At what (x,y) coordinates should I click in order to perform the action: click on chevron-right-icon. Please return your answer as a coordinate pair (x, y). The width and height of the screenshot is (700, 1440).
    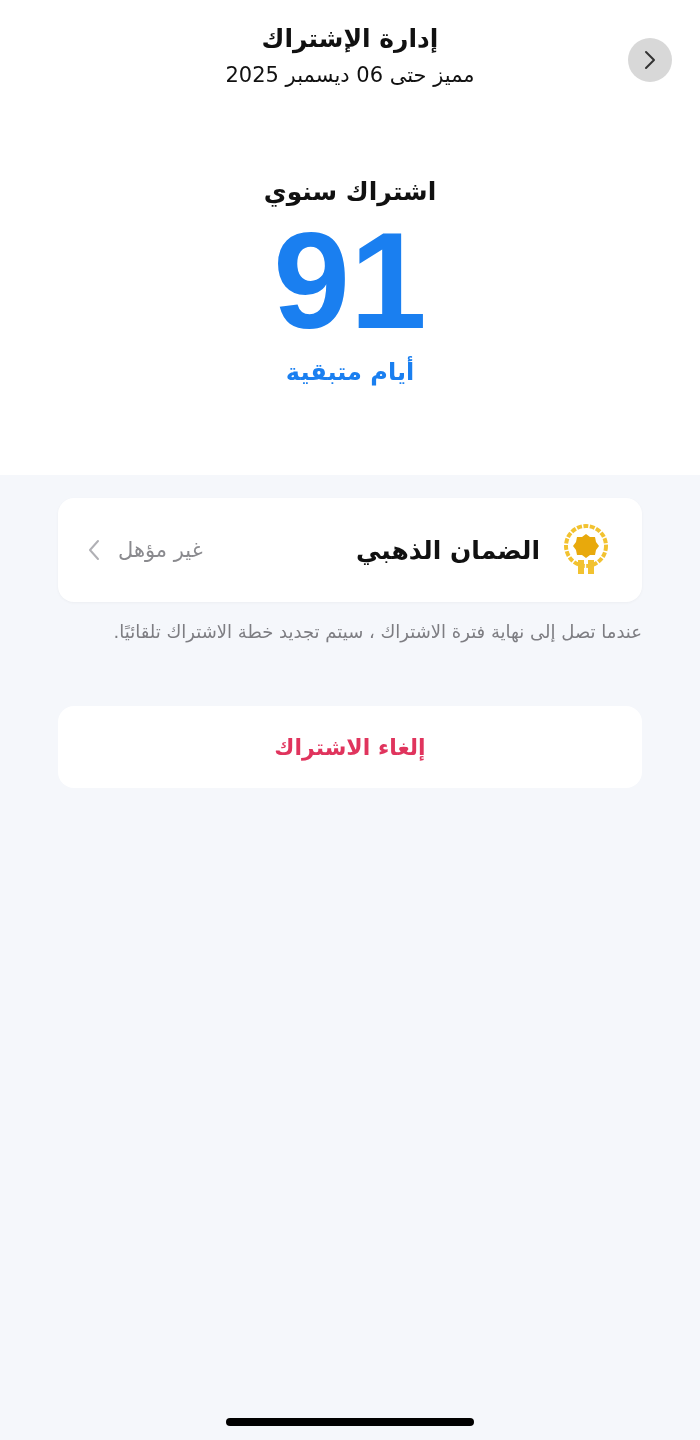
    Looking at the image, I should click on (650, 60).